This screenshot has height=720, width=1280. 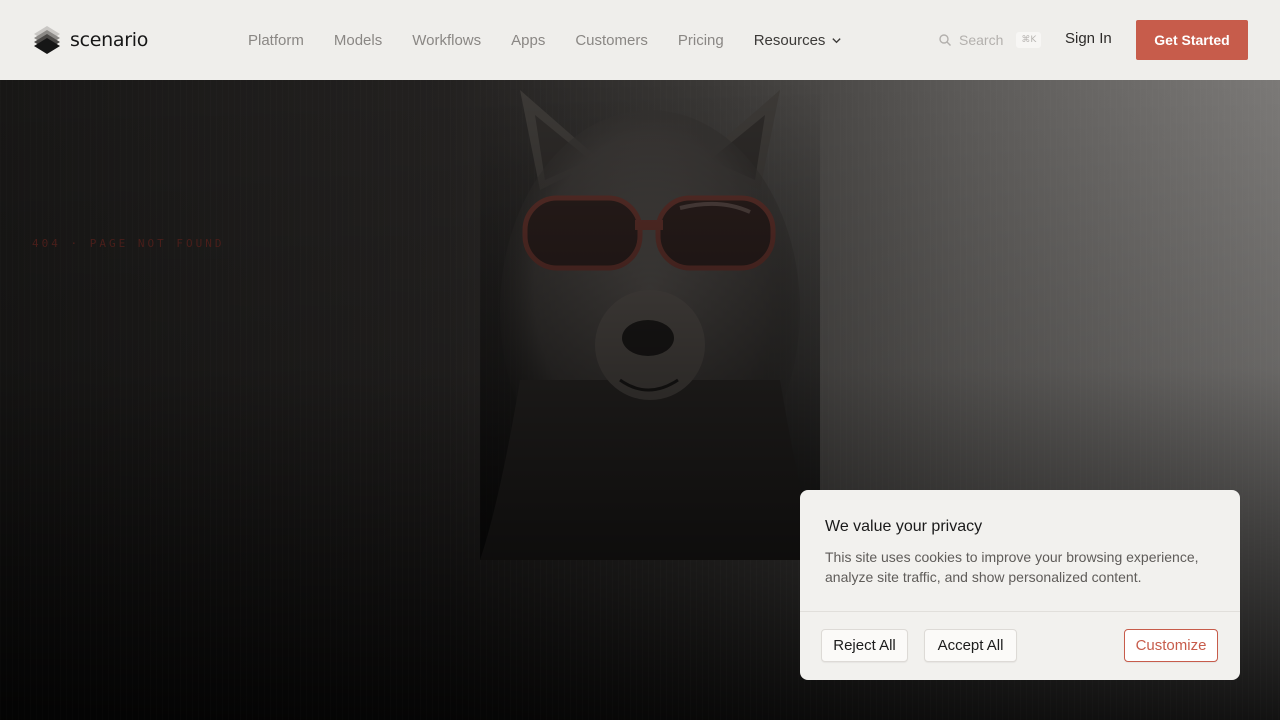 What do you see at coordinates (981, 40) in the screenshot?
I see `search-placeholder: Search` at bounding box center [981, 40].